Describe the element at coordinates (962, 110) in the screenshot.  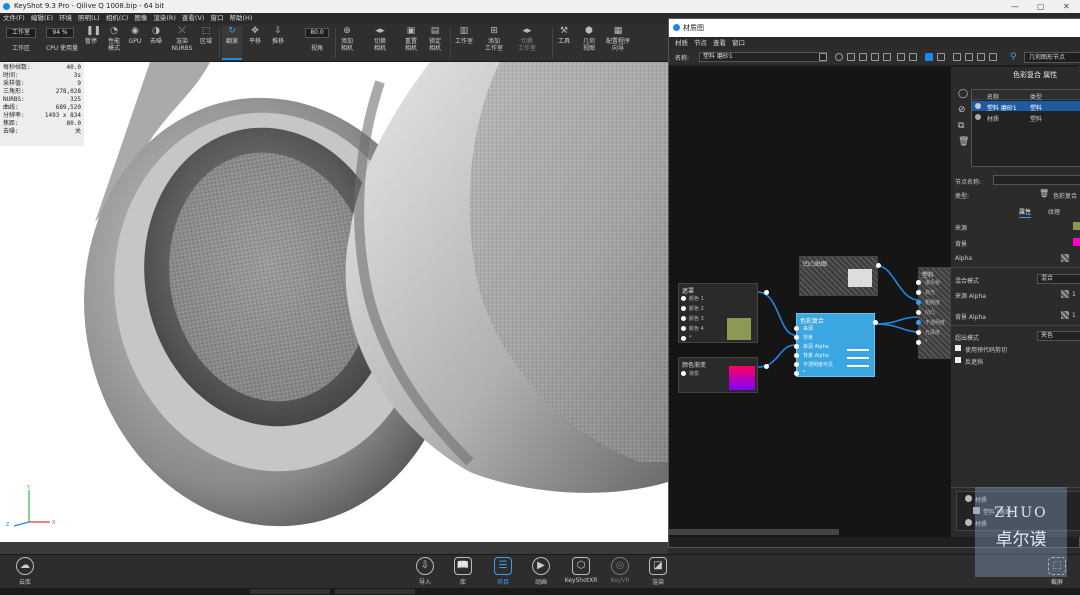
I see `link-icon: ⊘` at that location.